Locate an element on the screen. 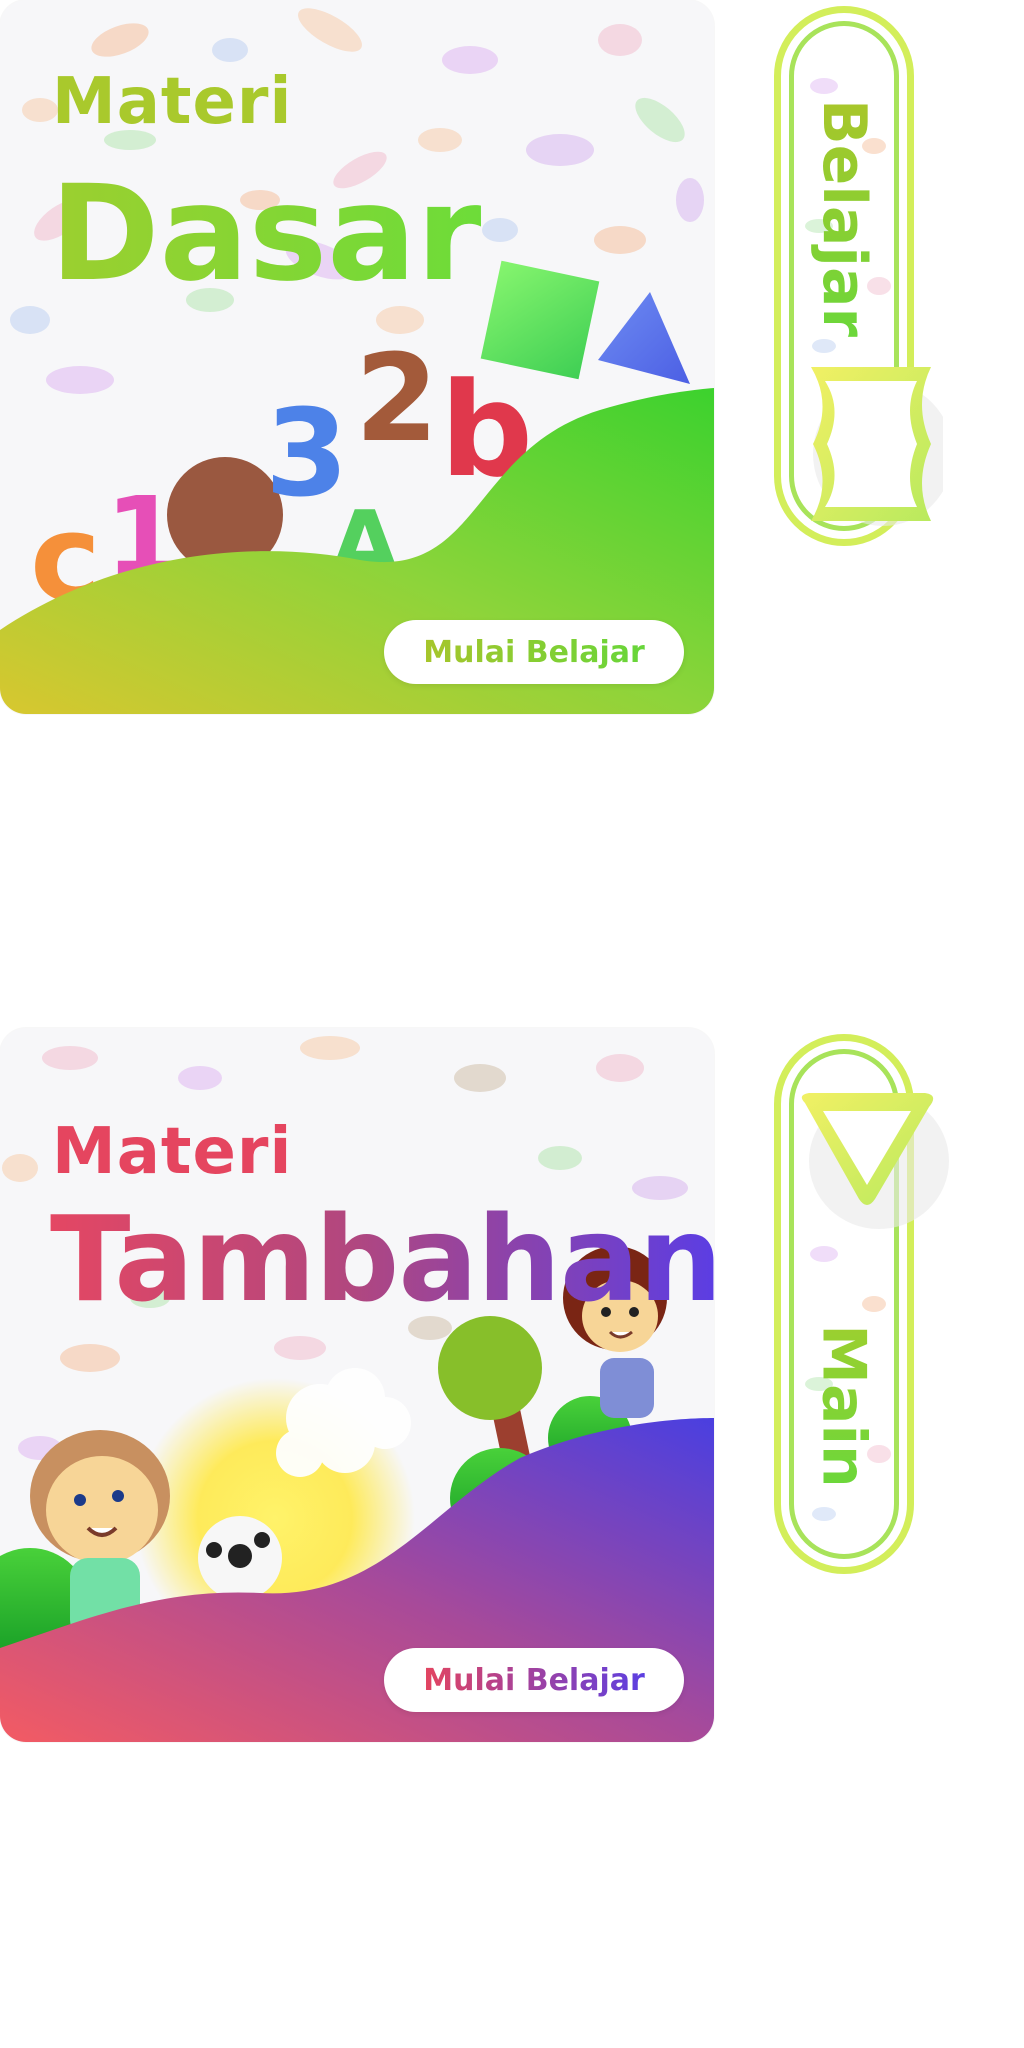  triangle-shape is located at coordinates (644, 338).